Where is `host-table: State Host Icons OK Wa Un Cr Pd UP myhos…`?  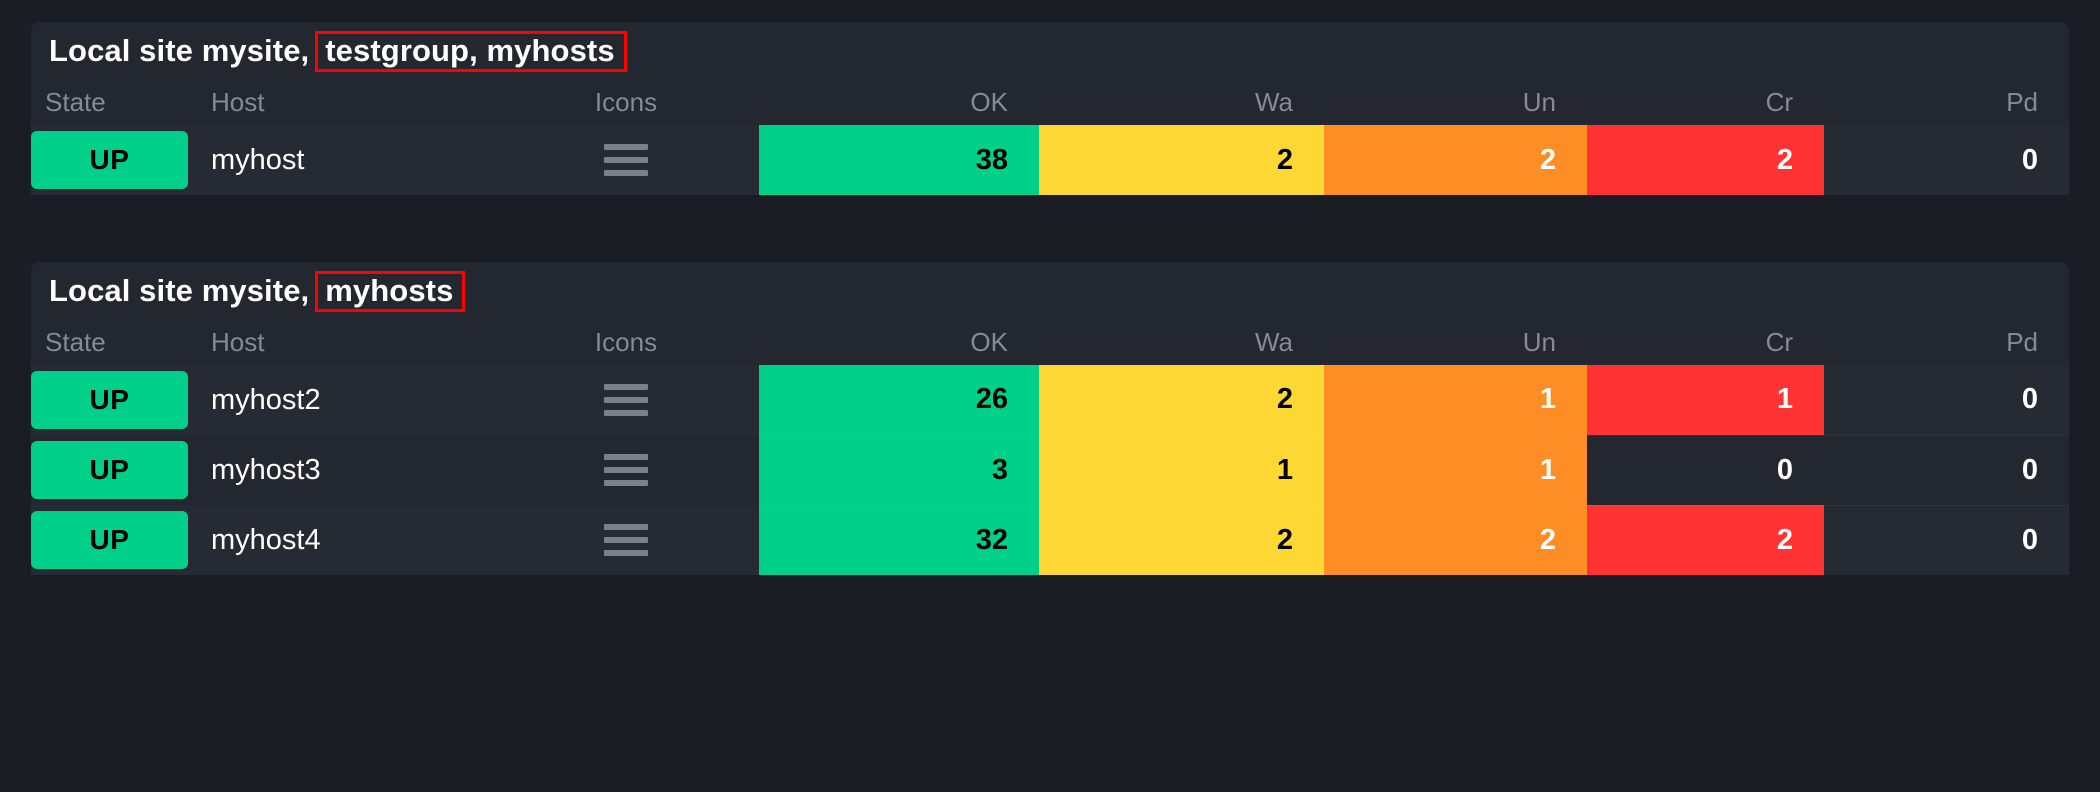
host-table: State Host Icons OK Wa Un Cr Pd UP myhos… is located at coordinates (1050, 137).